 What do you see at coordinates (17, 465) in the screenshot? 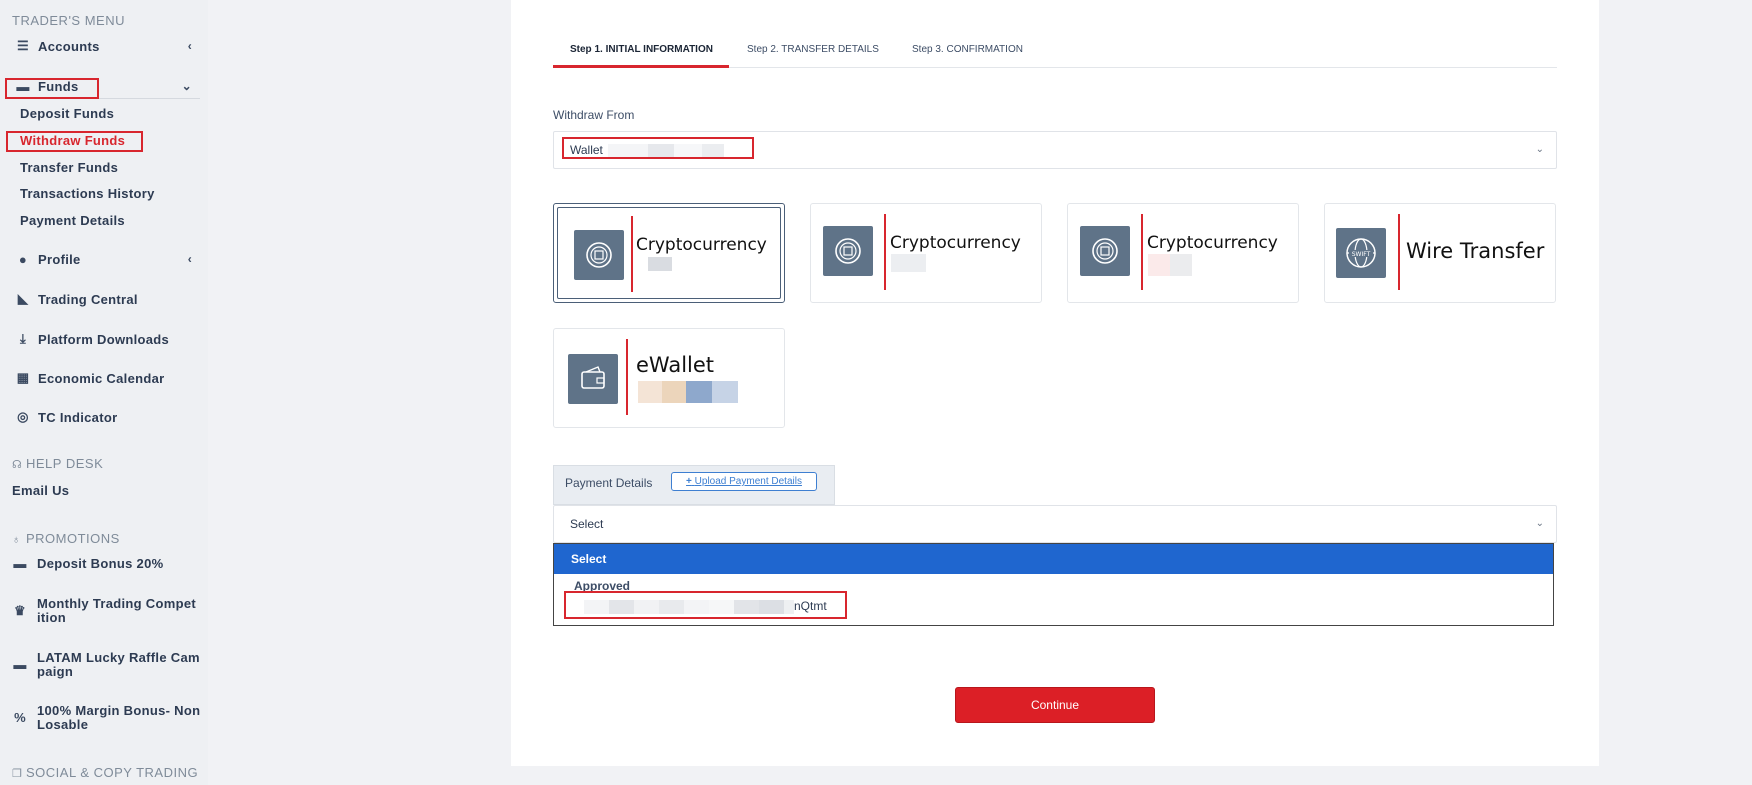
I see `headset-icon: ☊` at bounding box center [17, 465].